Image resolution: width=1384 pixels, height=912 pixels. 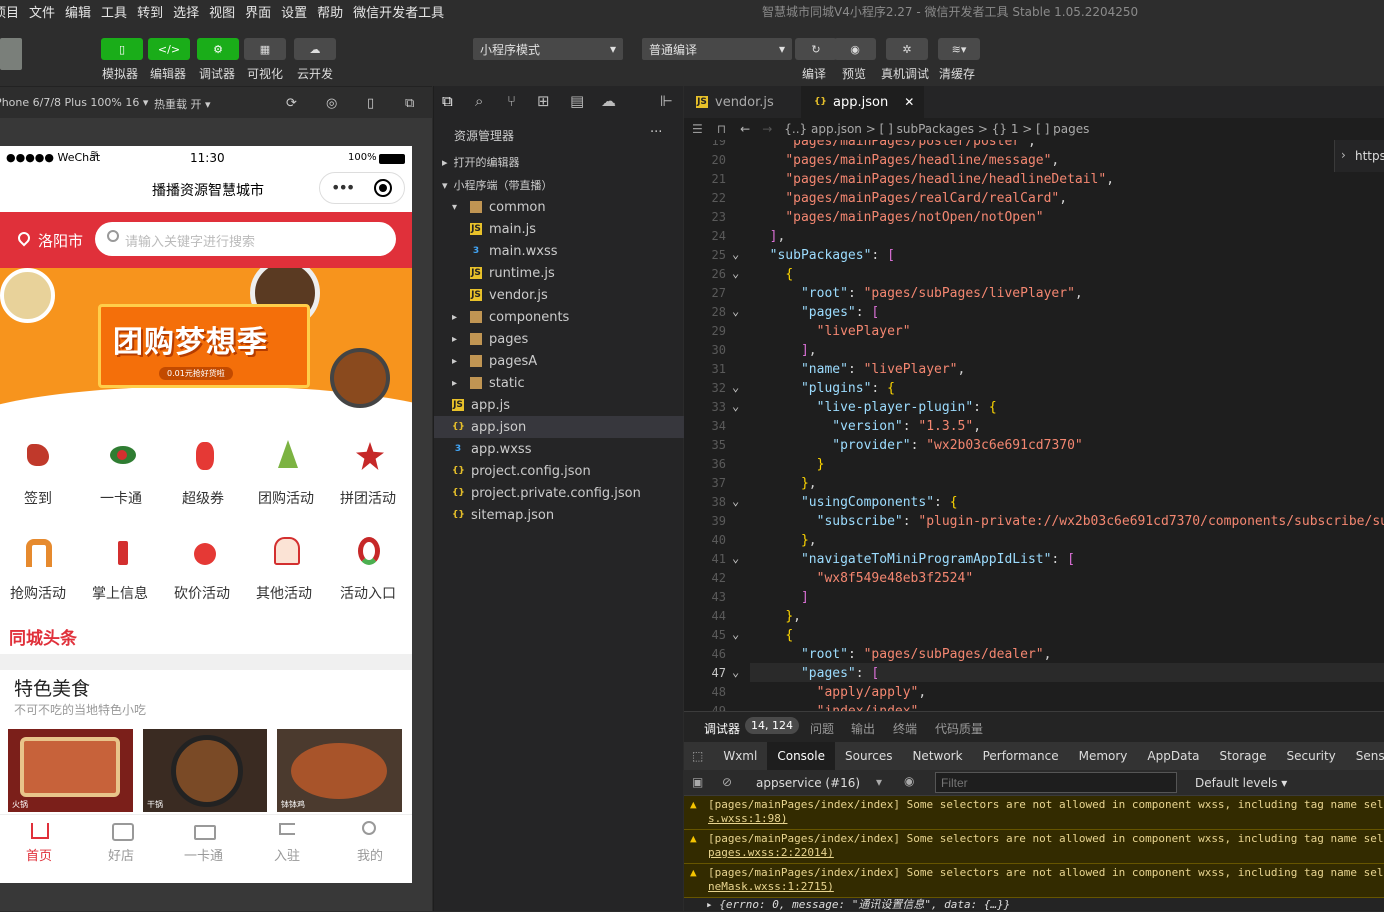 What do you see at coordinates (666, 101) in the screenshot?
I see `collapse-icon: ⊩` at bounding box center [666, 101].